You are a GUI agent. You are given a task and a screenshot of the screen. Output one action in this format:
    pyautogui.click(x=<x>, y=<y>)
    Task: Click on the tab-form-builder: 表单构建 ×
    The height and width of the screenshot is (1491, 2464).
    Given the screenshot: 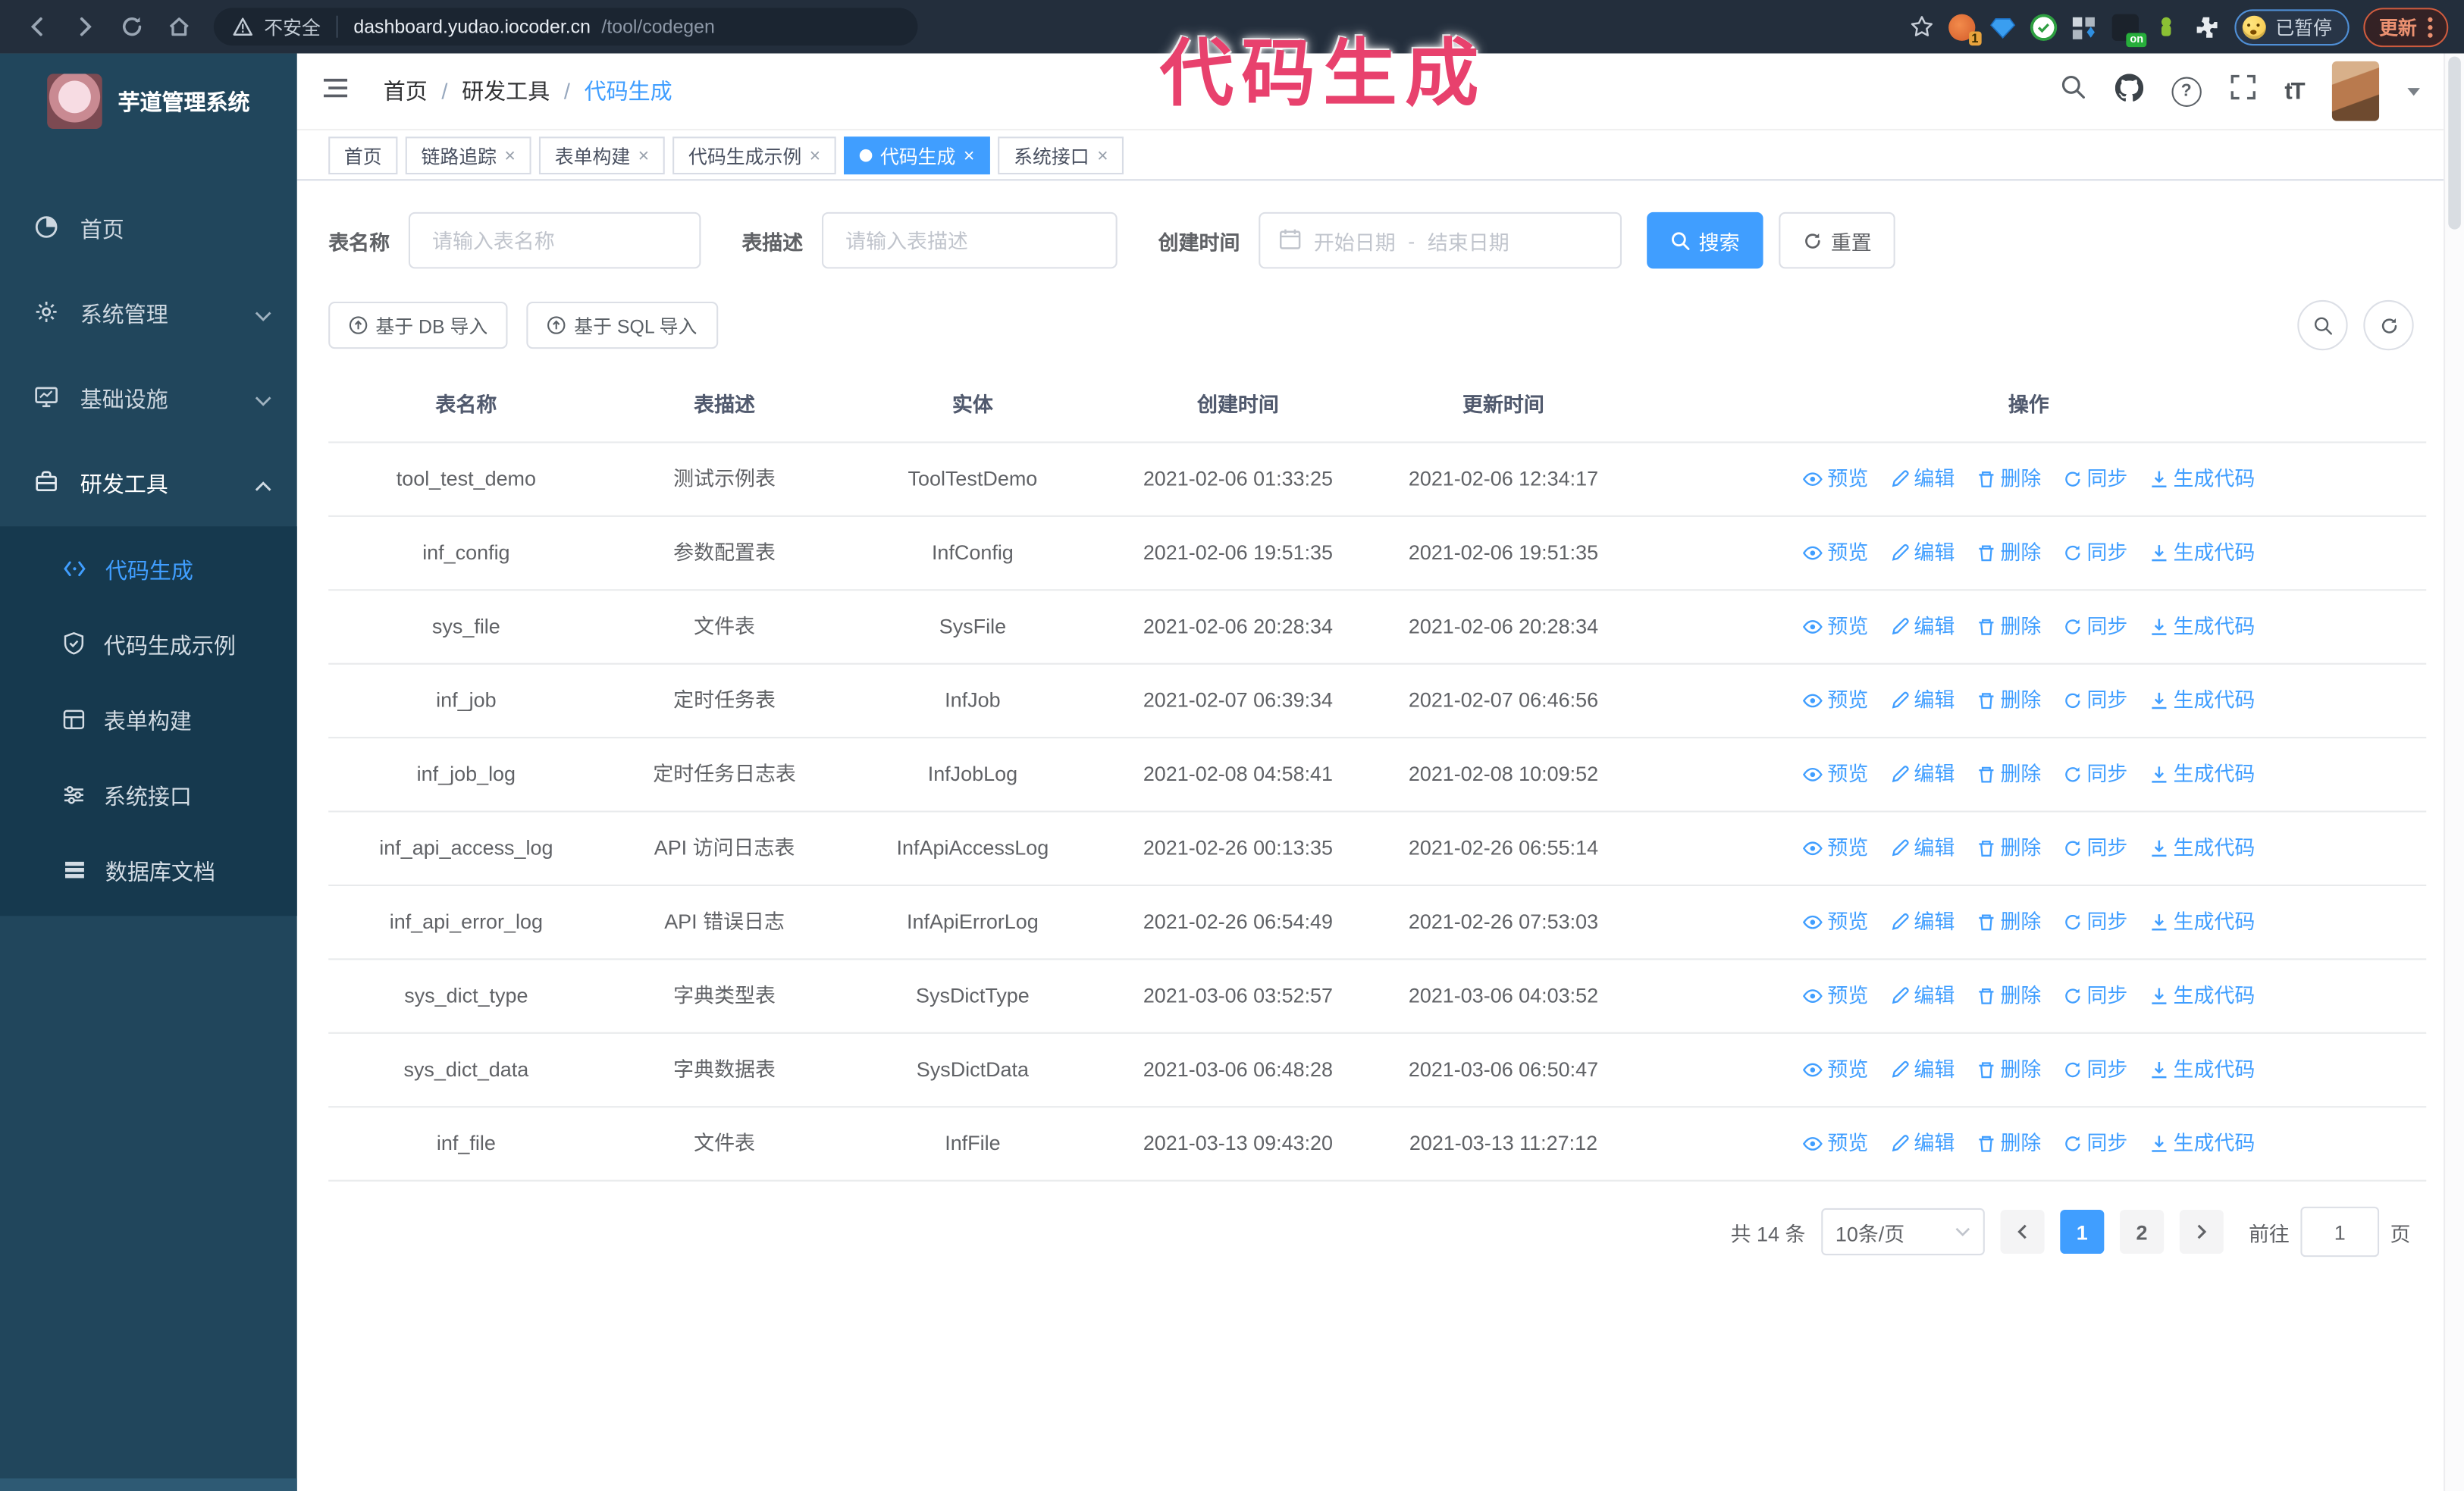 What is the action you would take?
    pyautogui.click(x=602, y=155)
    